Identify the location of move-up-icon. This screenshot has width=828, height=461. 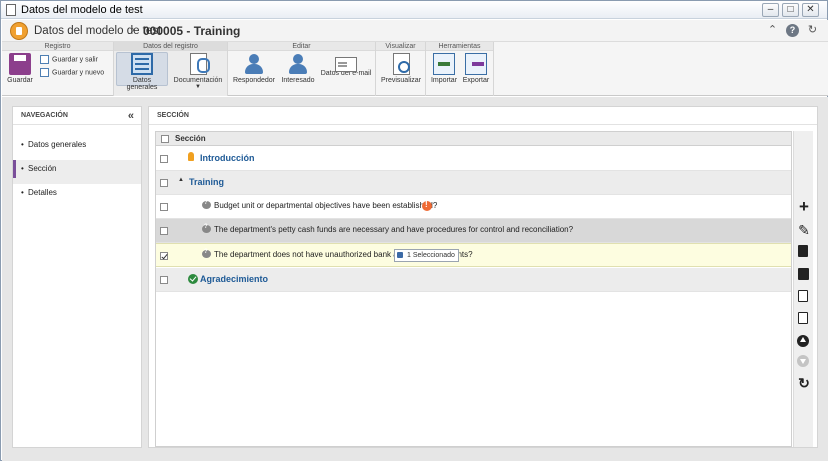
(803, 341).